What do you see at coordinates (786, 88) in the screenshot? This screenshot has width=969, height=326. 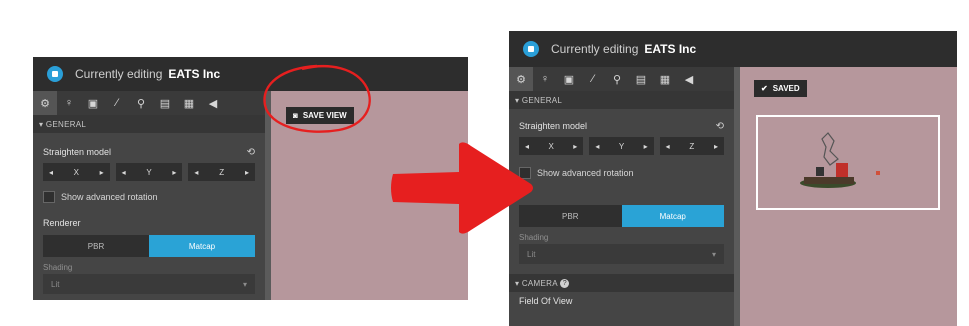 I see `saved-label: SAVED` at bounding box center [786, 88].